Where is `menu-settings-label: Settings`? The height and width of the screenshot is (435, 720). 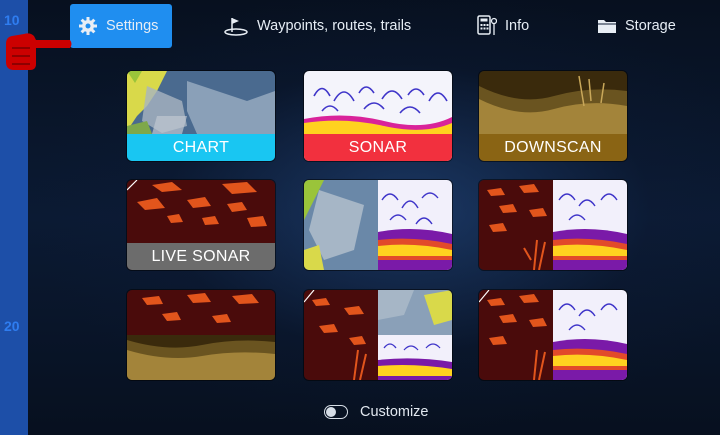 menu-settings-label: Settings is located at coordinates (132, 26).